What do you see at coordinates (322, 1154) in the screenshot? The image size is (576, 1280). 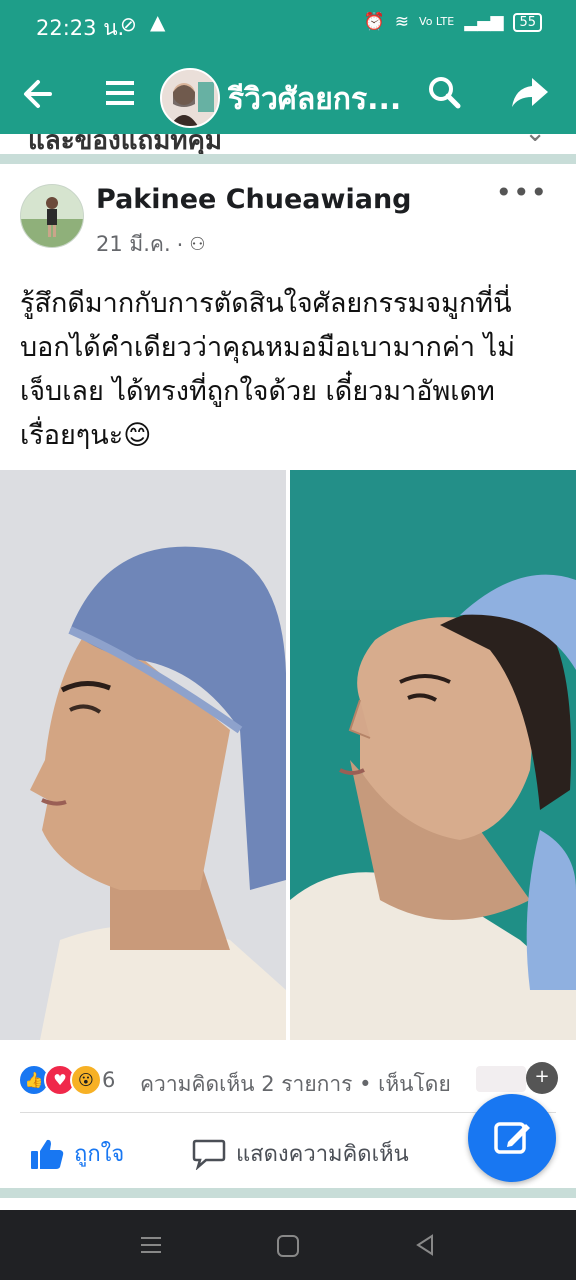 I see `comment-label: แสดงความคิดเห็น` at bounding box center [322, 1154].